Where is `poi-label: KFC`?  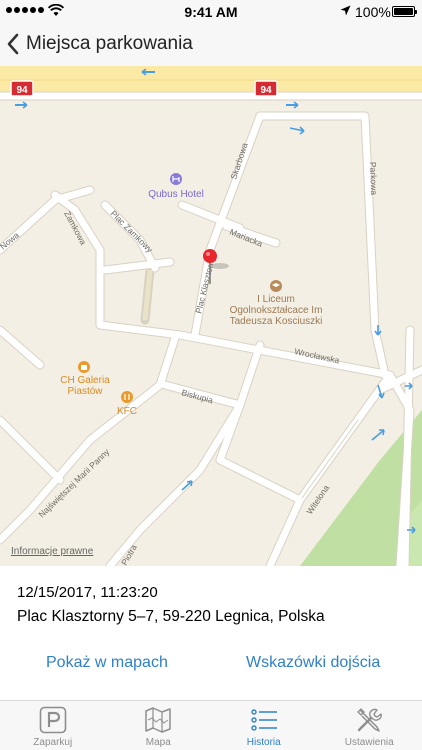
poi-label: KFC is located at coordinates (127, 411).